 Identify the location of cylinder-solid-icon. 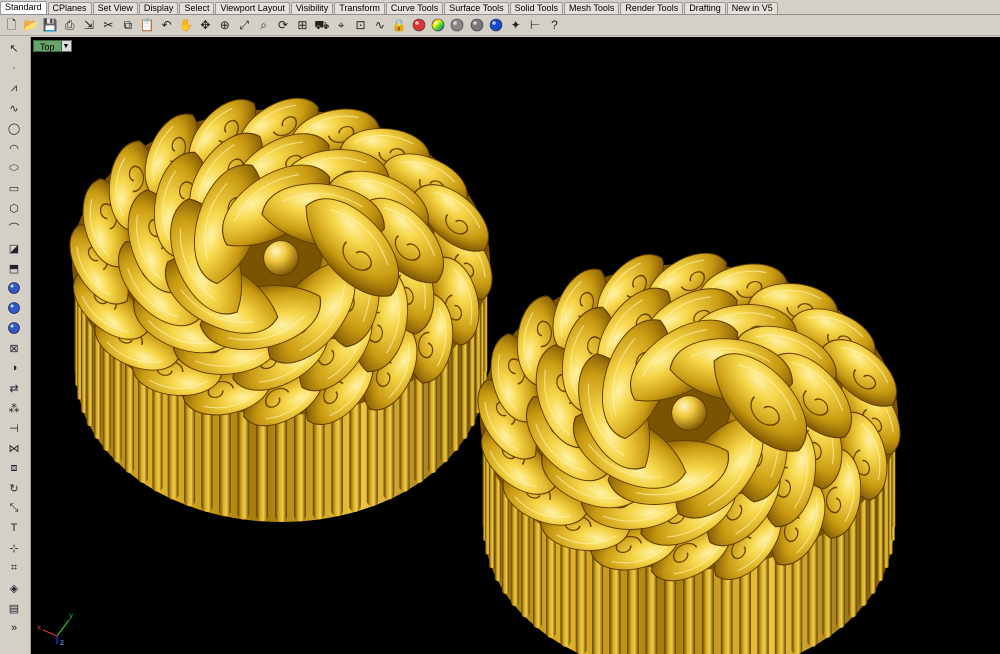
(14, 328).